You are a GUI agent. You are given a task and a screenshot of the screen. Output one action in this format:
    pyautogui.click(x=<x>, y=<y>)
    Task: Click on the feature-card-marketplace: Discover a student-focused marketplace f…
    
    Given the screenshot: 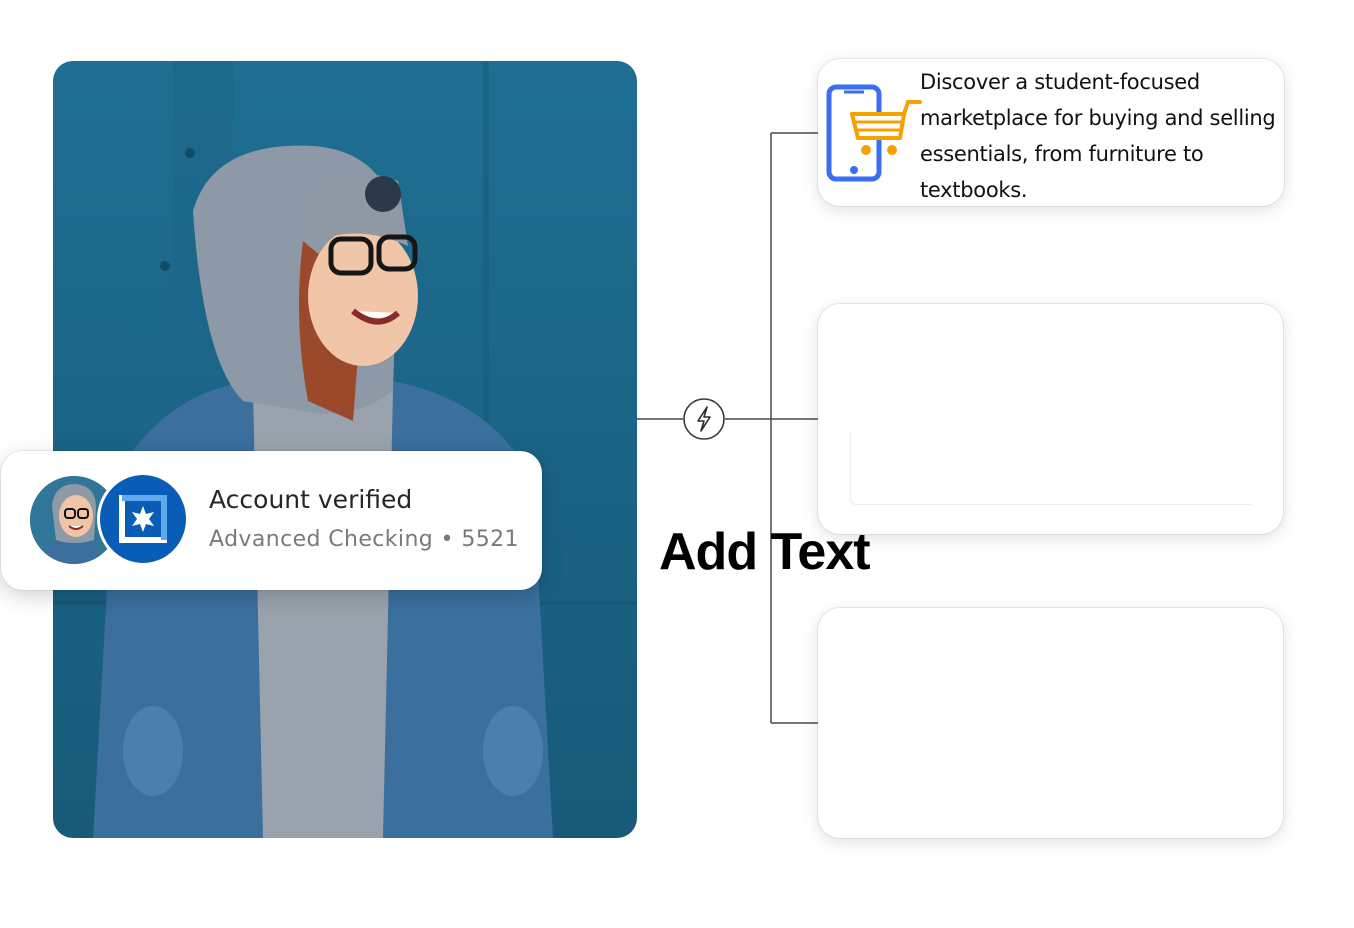 What is the action you would take?
    pyautogui.click(x=1051, y=132)
    